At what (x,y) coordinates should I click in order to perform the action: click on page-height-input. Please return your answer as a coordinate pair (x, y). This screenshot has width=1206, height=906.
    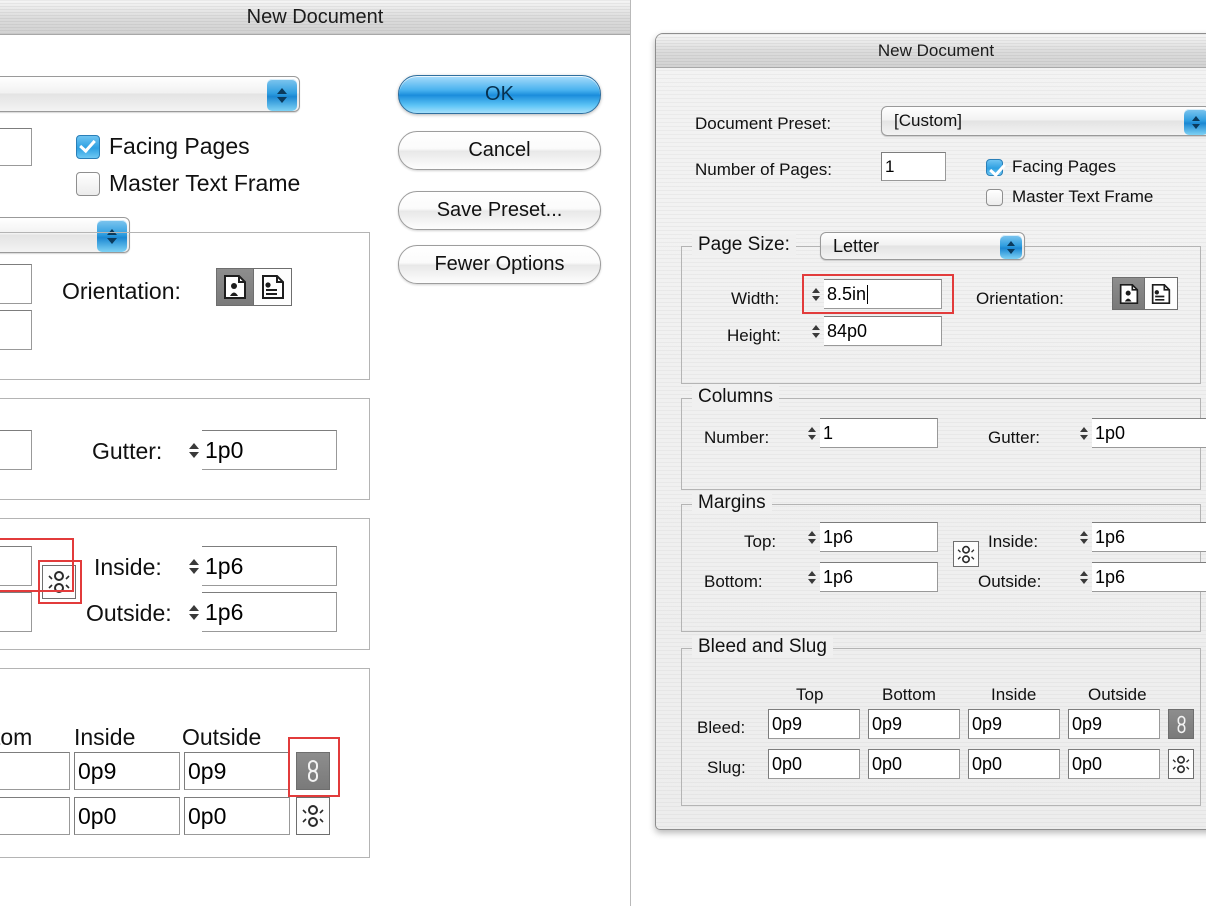
    Looking at the image, I should click on (16, 330).